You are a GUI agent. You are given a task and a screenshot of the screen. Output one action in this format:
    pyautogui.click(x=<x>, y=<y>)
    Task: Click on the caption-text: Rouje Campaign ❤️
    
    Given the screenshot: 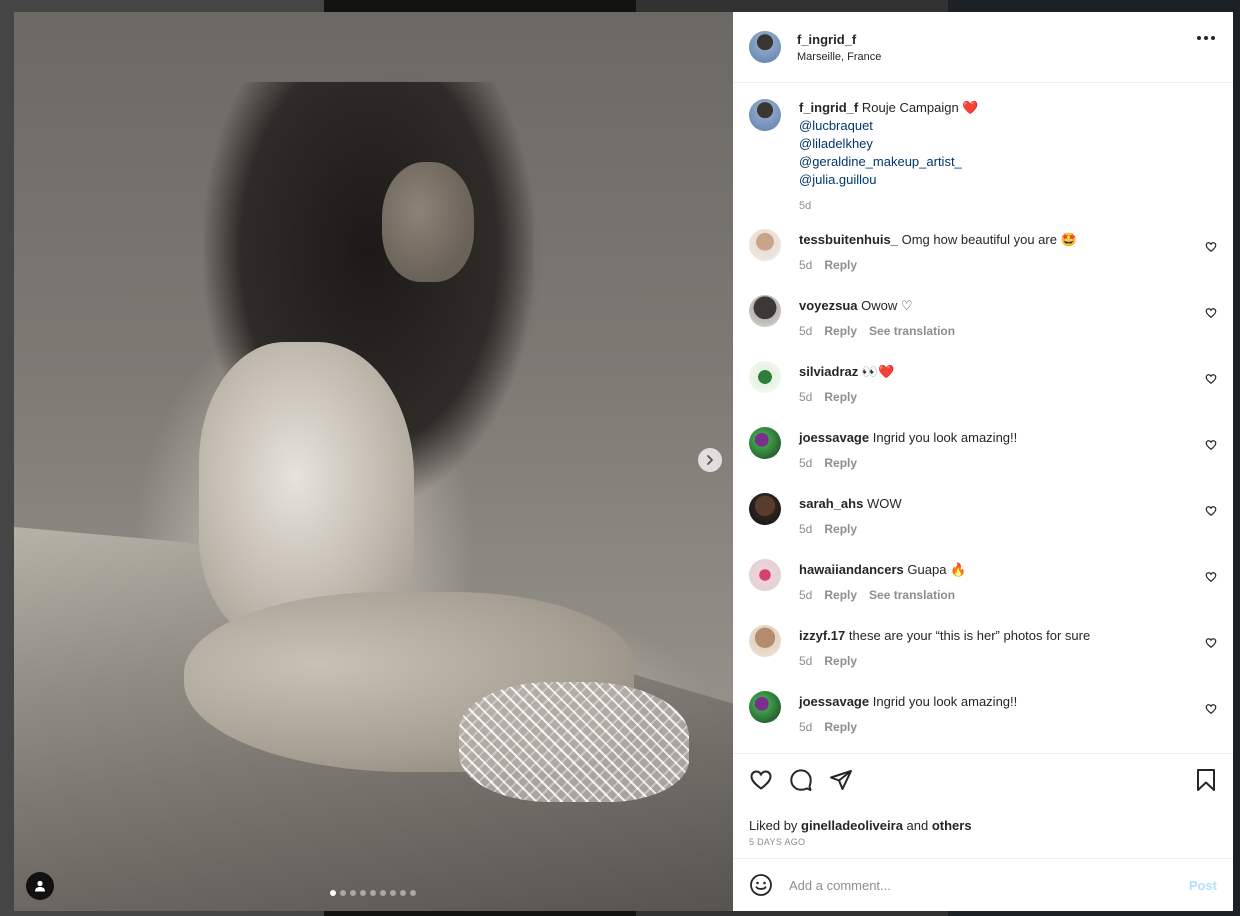 What is the action you would take?
    pyautogui.click(x=920, y=107)
    